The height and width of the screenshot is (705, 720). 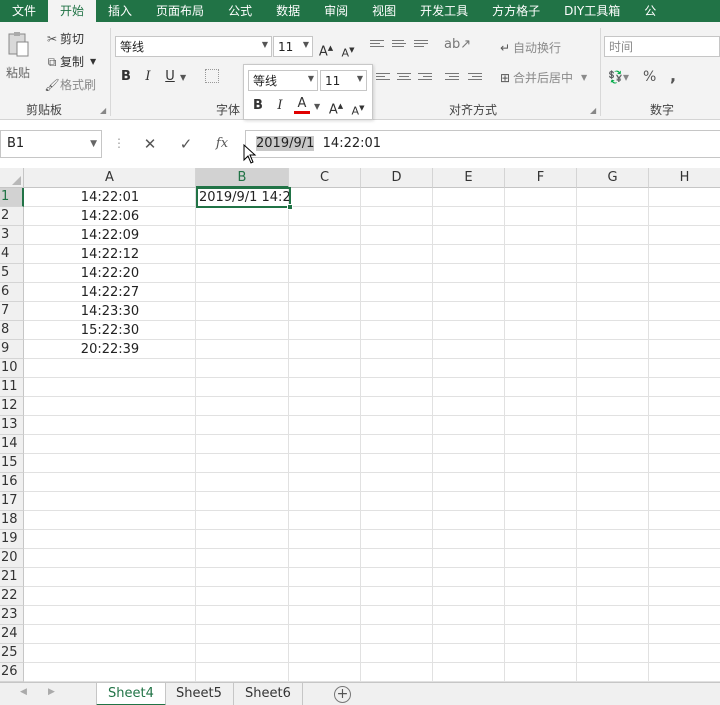 What do you see at coordinates (529, 47) in the screenshot?
I see `wrap-text-button: ↵ 自动换行` at bounding box center [529, 47].